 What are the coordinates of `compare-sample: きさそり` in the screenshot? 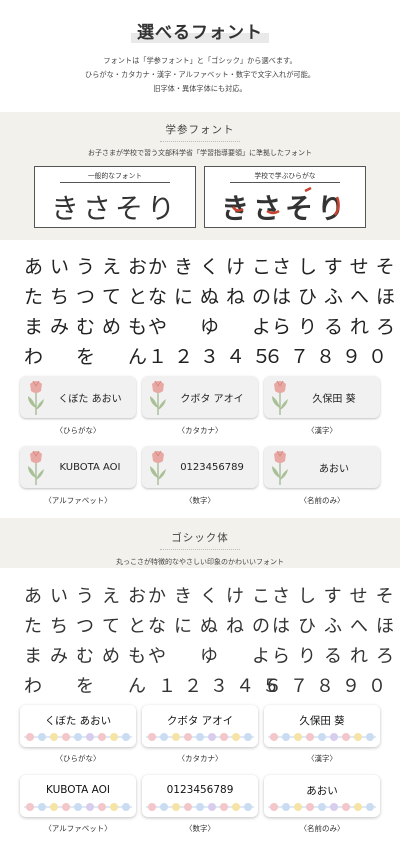 It's located at (114, 208).